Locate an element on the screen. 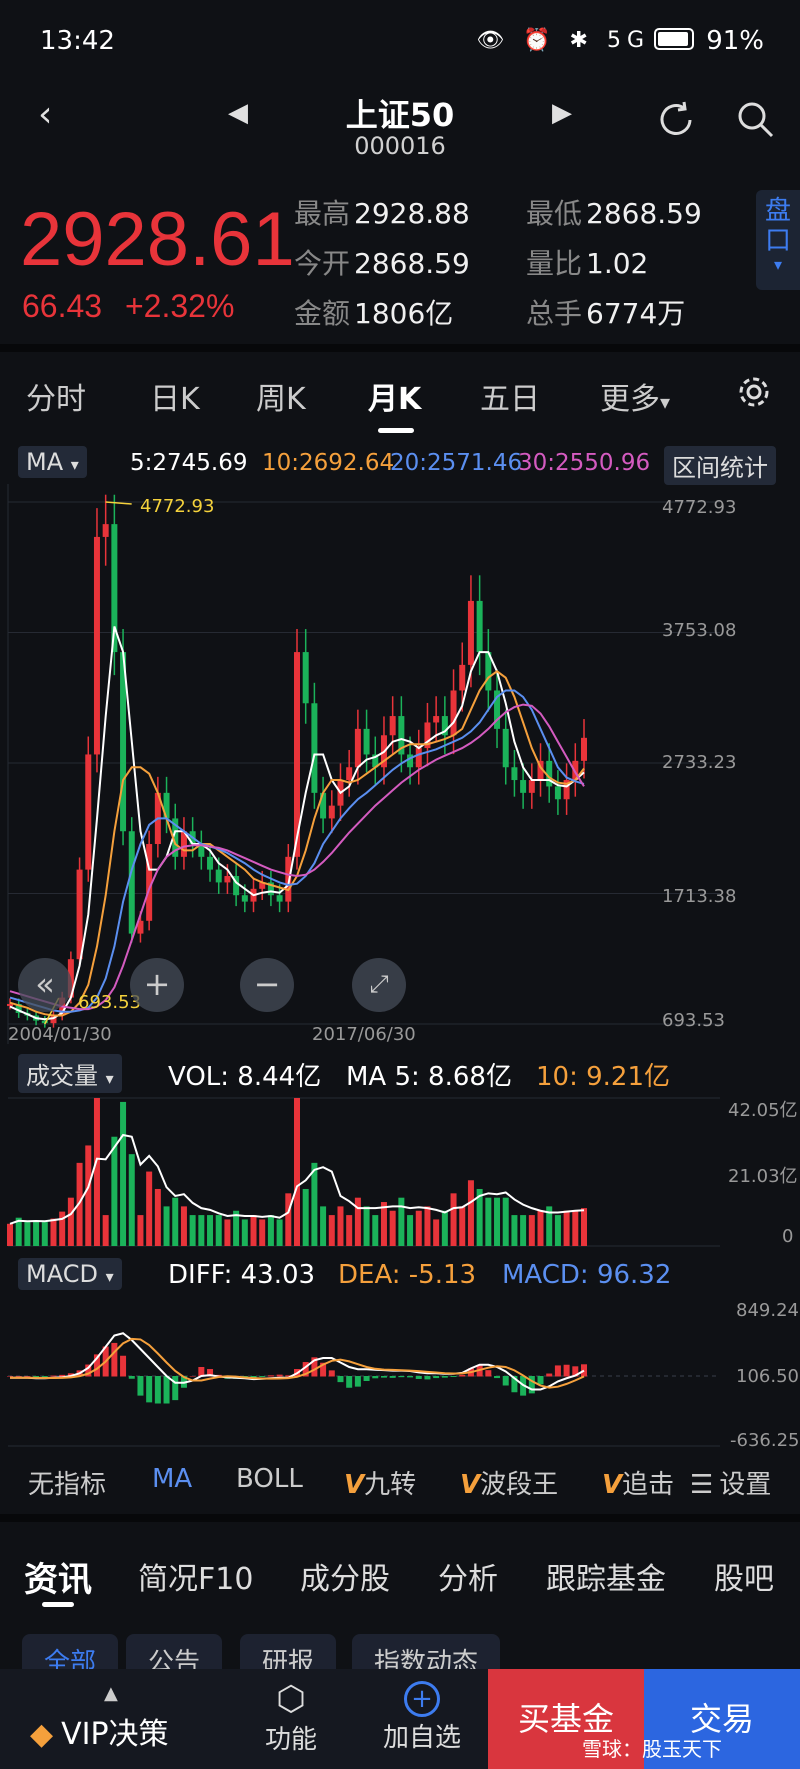 The width and height of the screenshot is (800, 1769). fullscreen-icon: ⤢ is located at coordinates (379, 985).